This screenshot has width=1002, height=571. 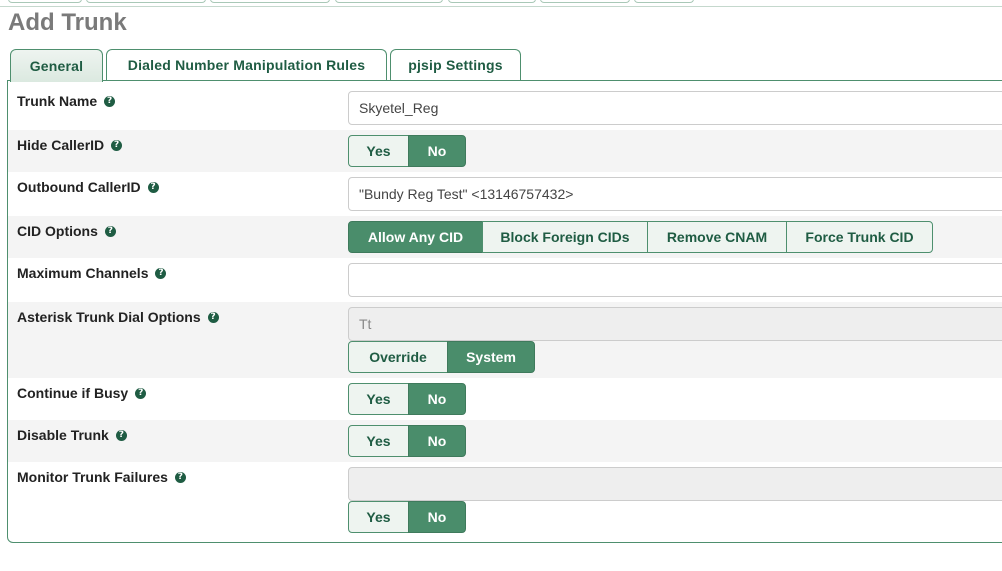 I want to click on monitor-failures-input, so click(x=675, y=484).